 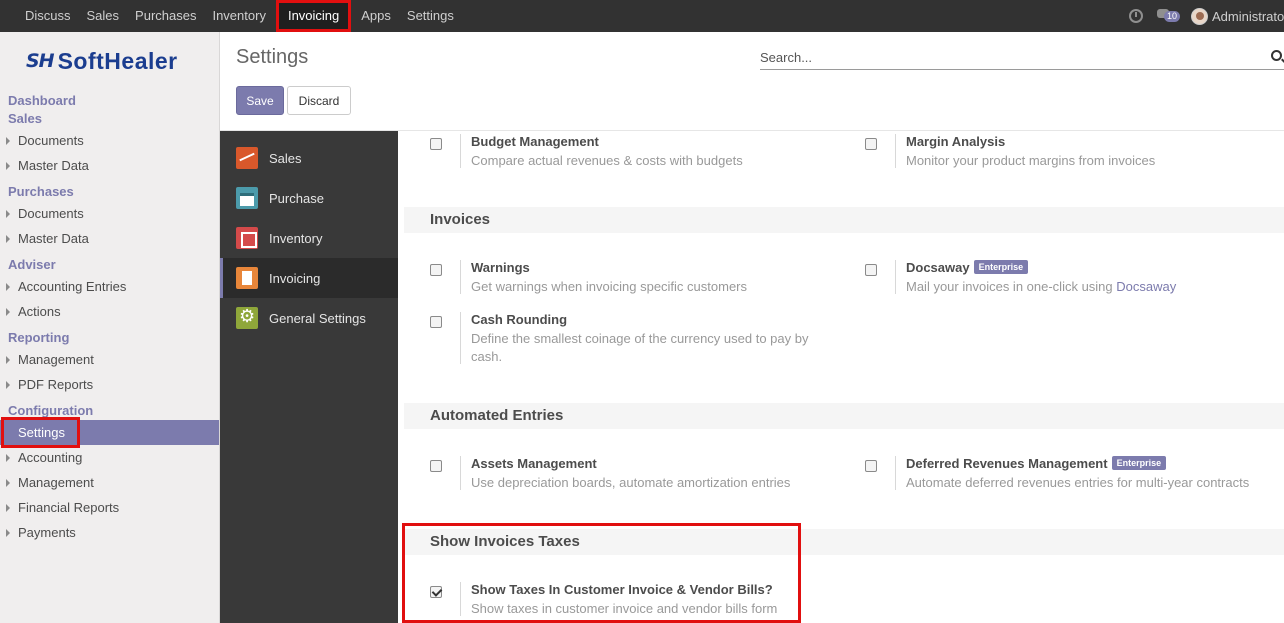 What do you see at coordinates (165, 16) in the screenshot?
I see `menu-purchases: Purchases` at bounding box center [165, 16].